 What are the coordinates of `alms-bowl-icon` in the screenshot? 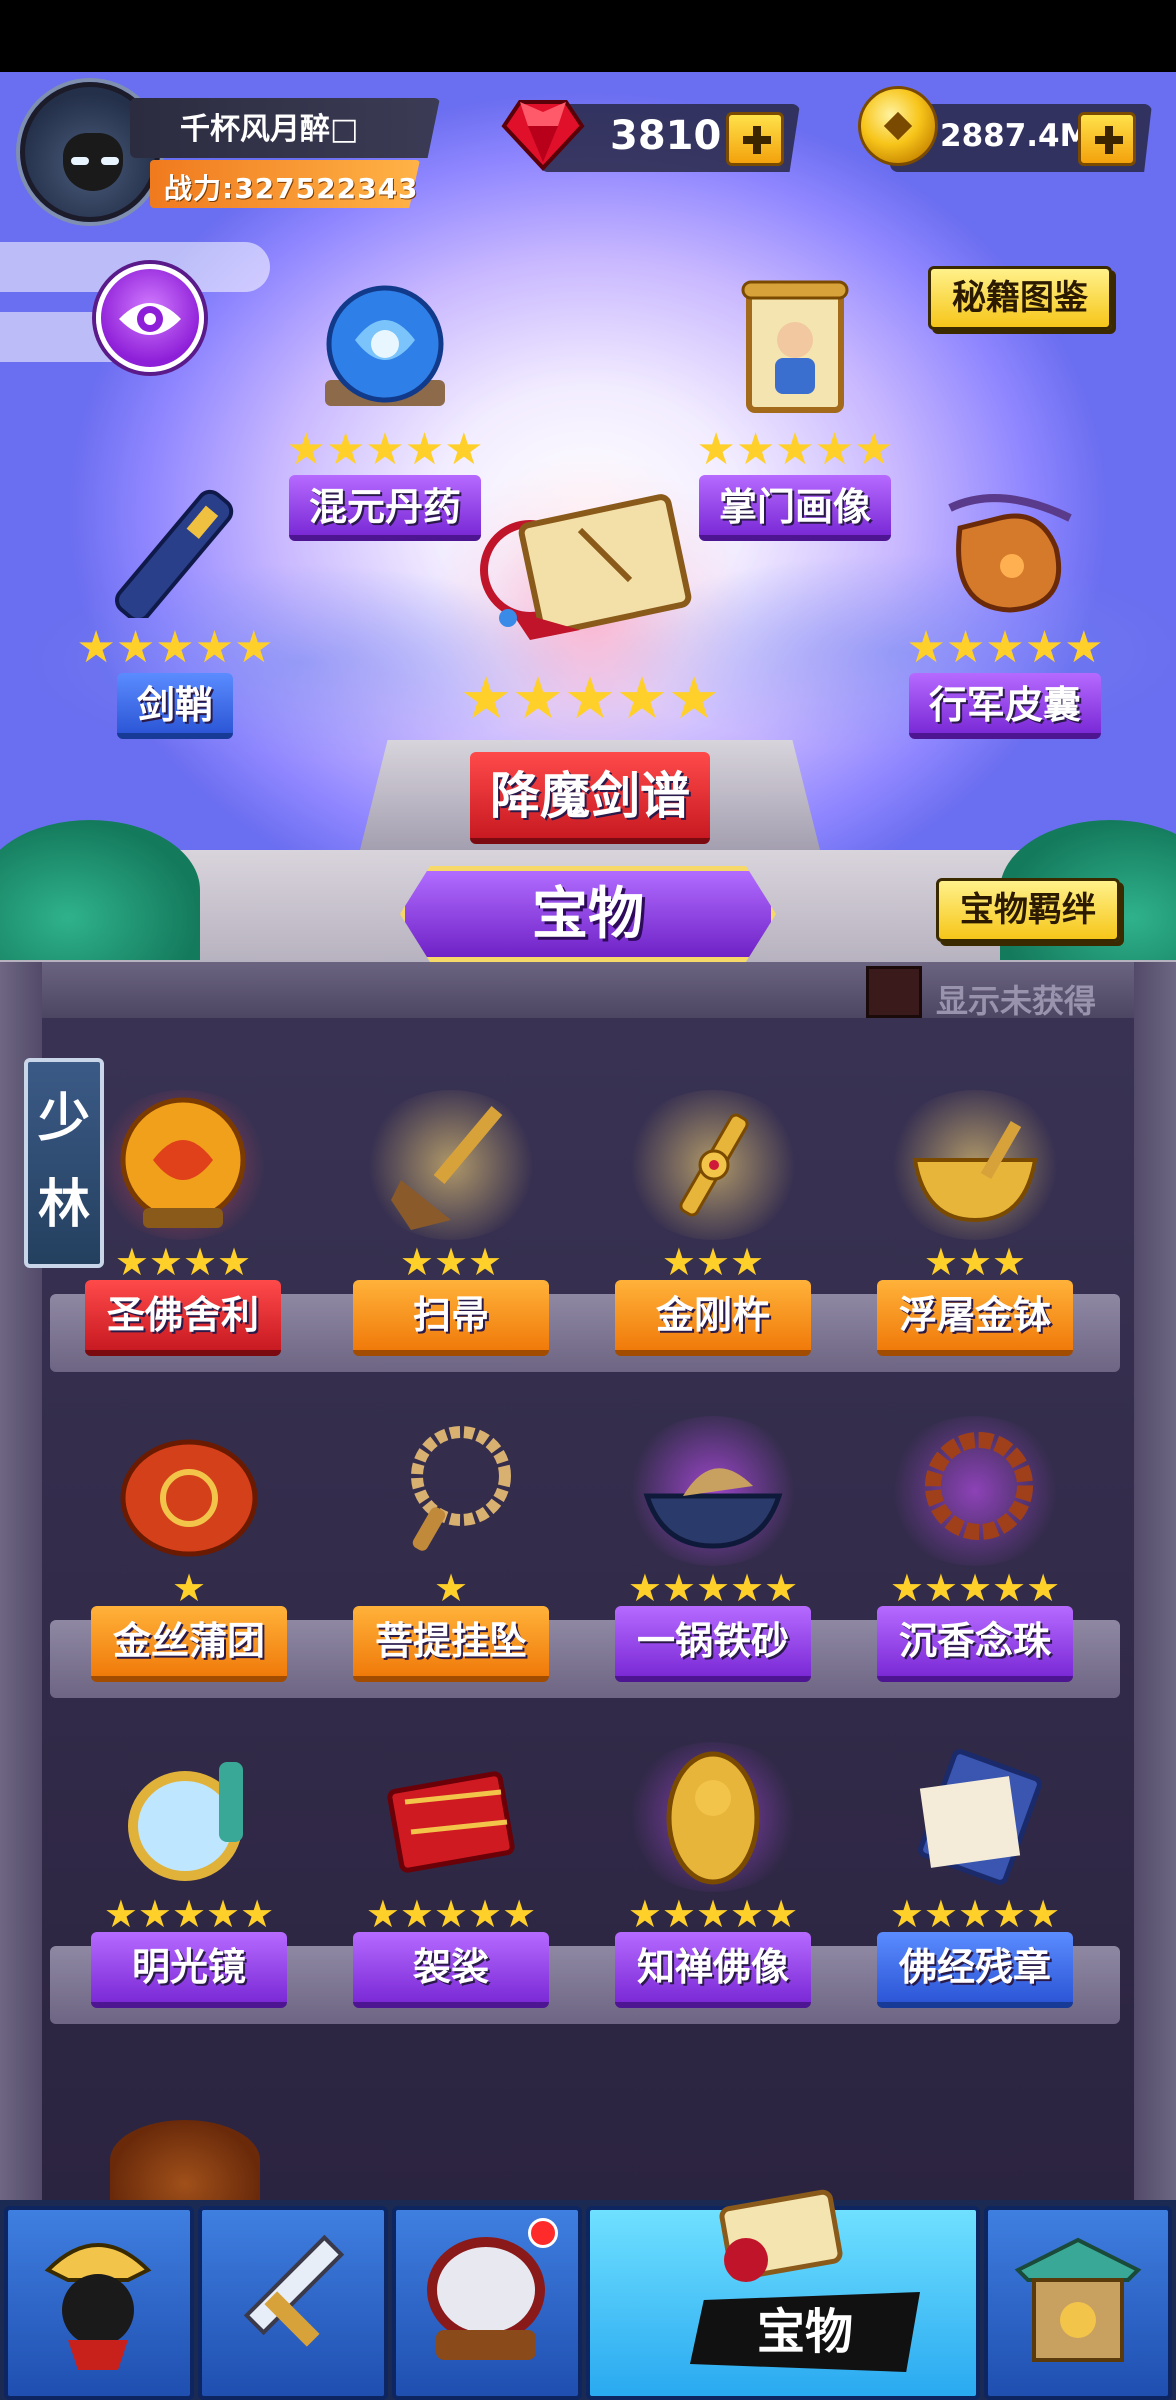 It's located at (975, 1165).